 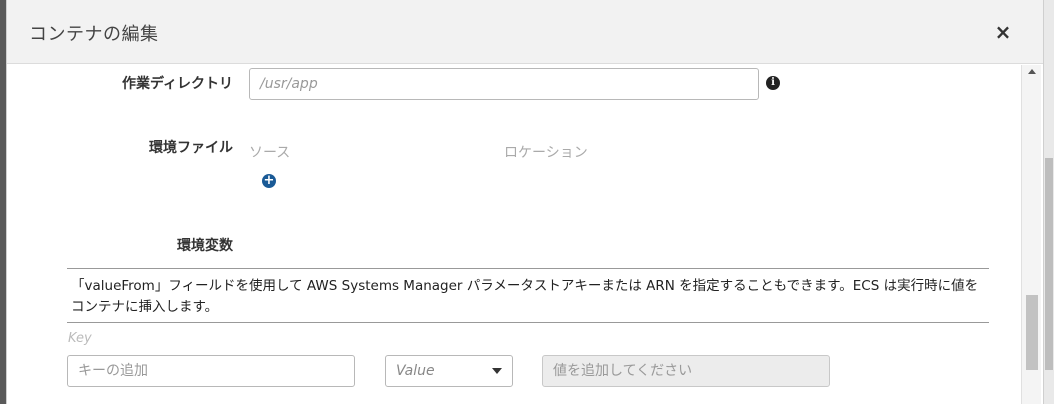 What do you see at coordinates (191, 148) in the screenshot?
I see `environment-files-label: 環境ファイル` at bounding box center [191, 148].